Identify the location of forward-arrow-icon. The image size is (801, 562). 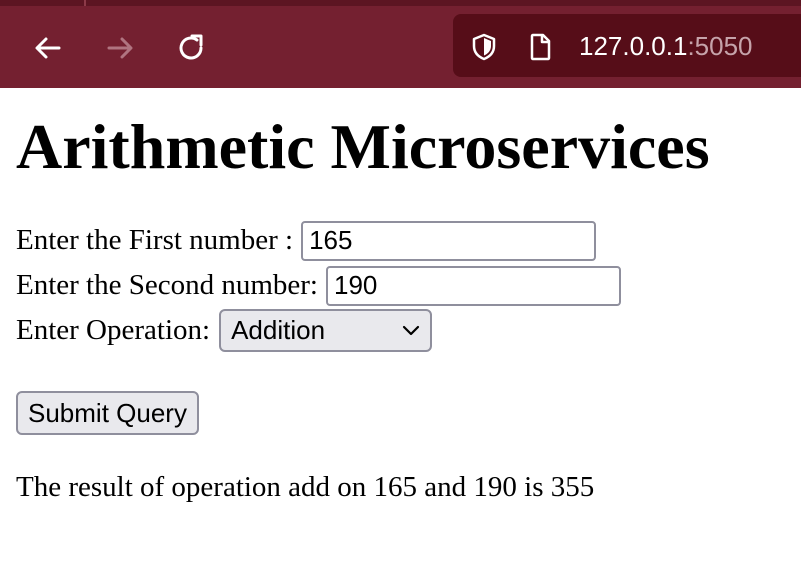
(120, 48).